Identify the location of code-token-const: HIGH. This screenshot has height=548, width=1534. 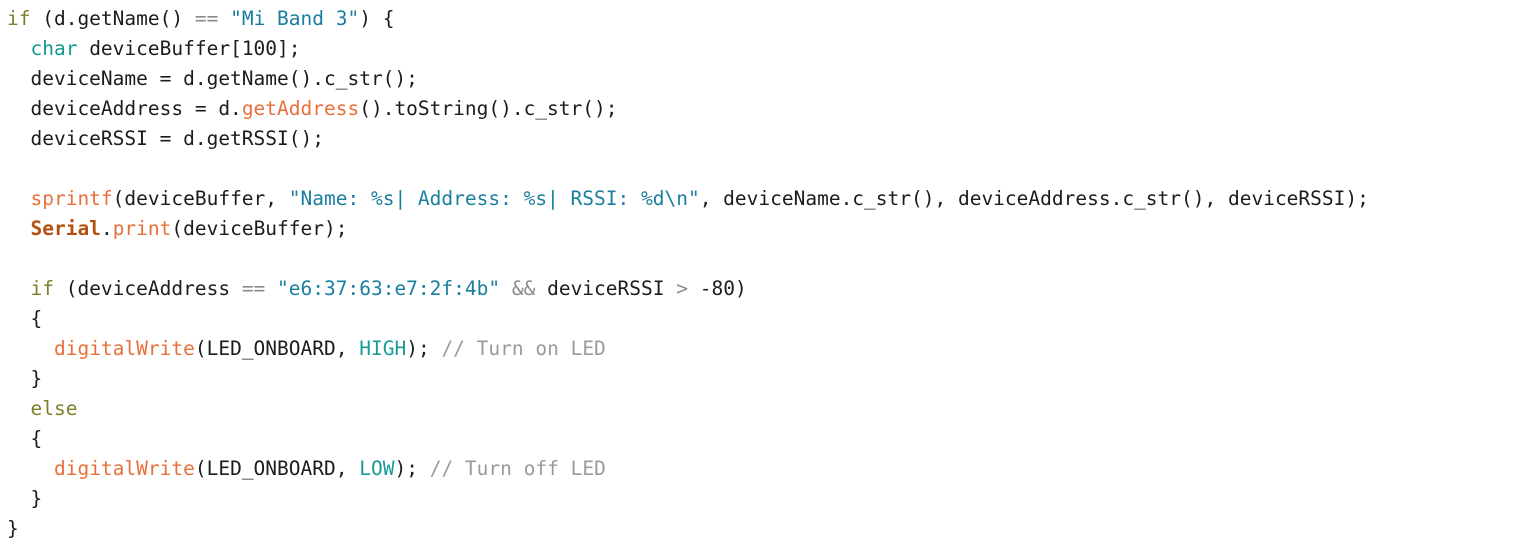
(383, 348).